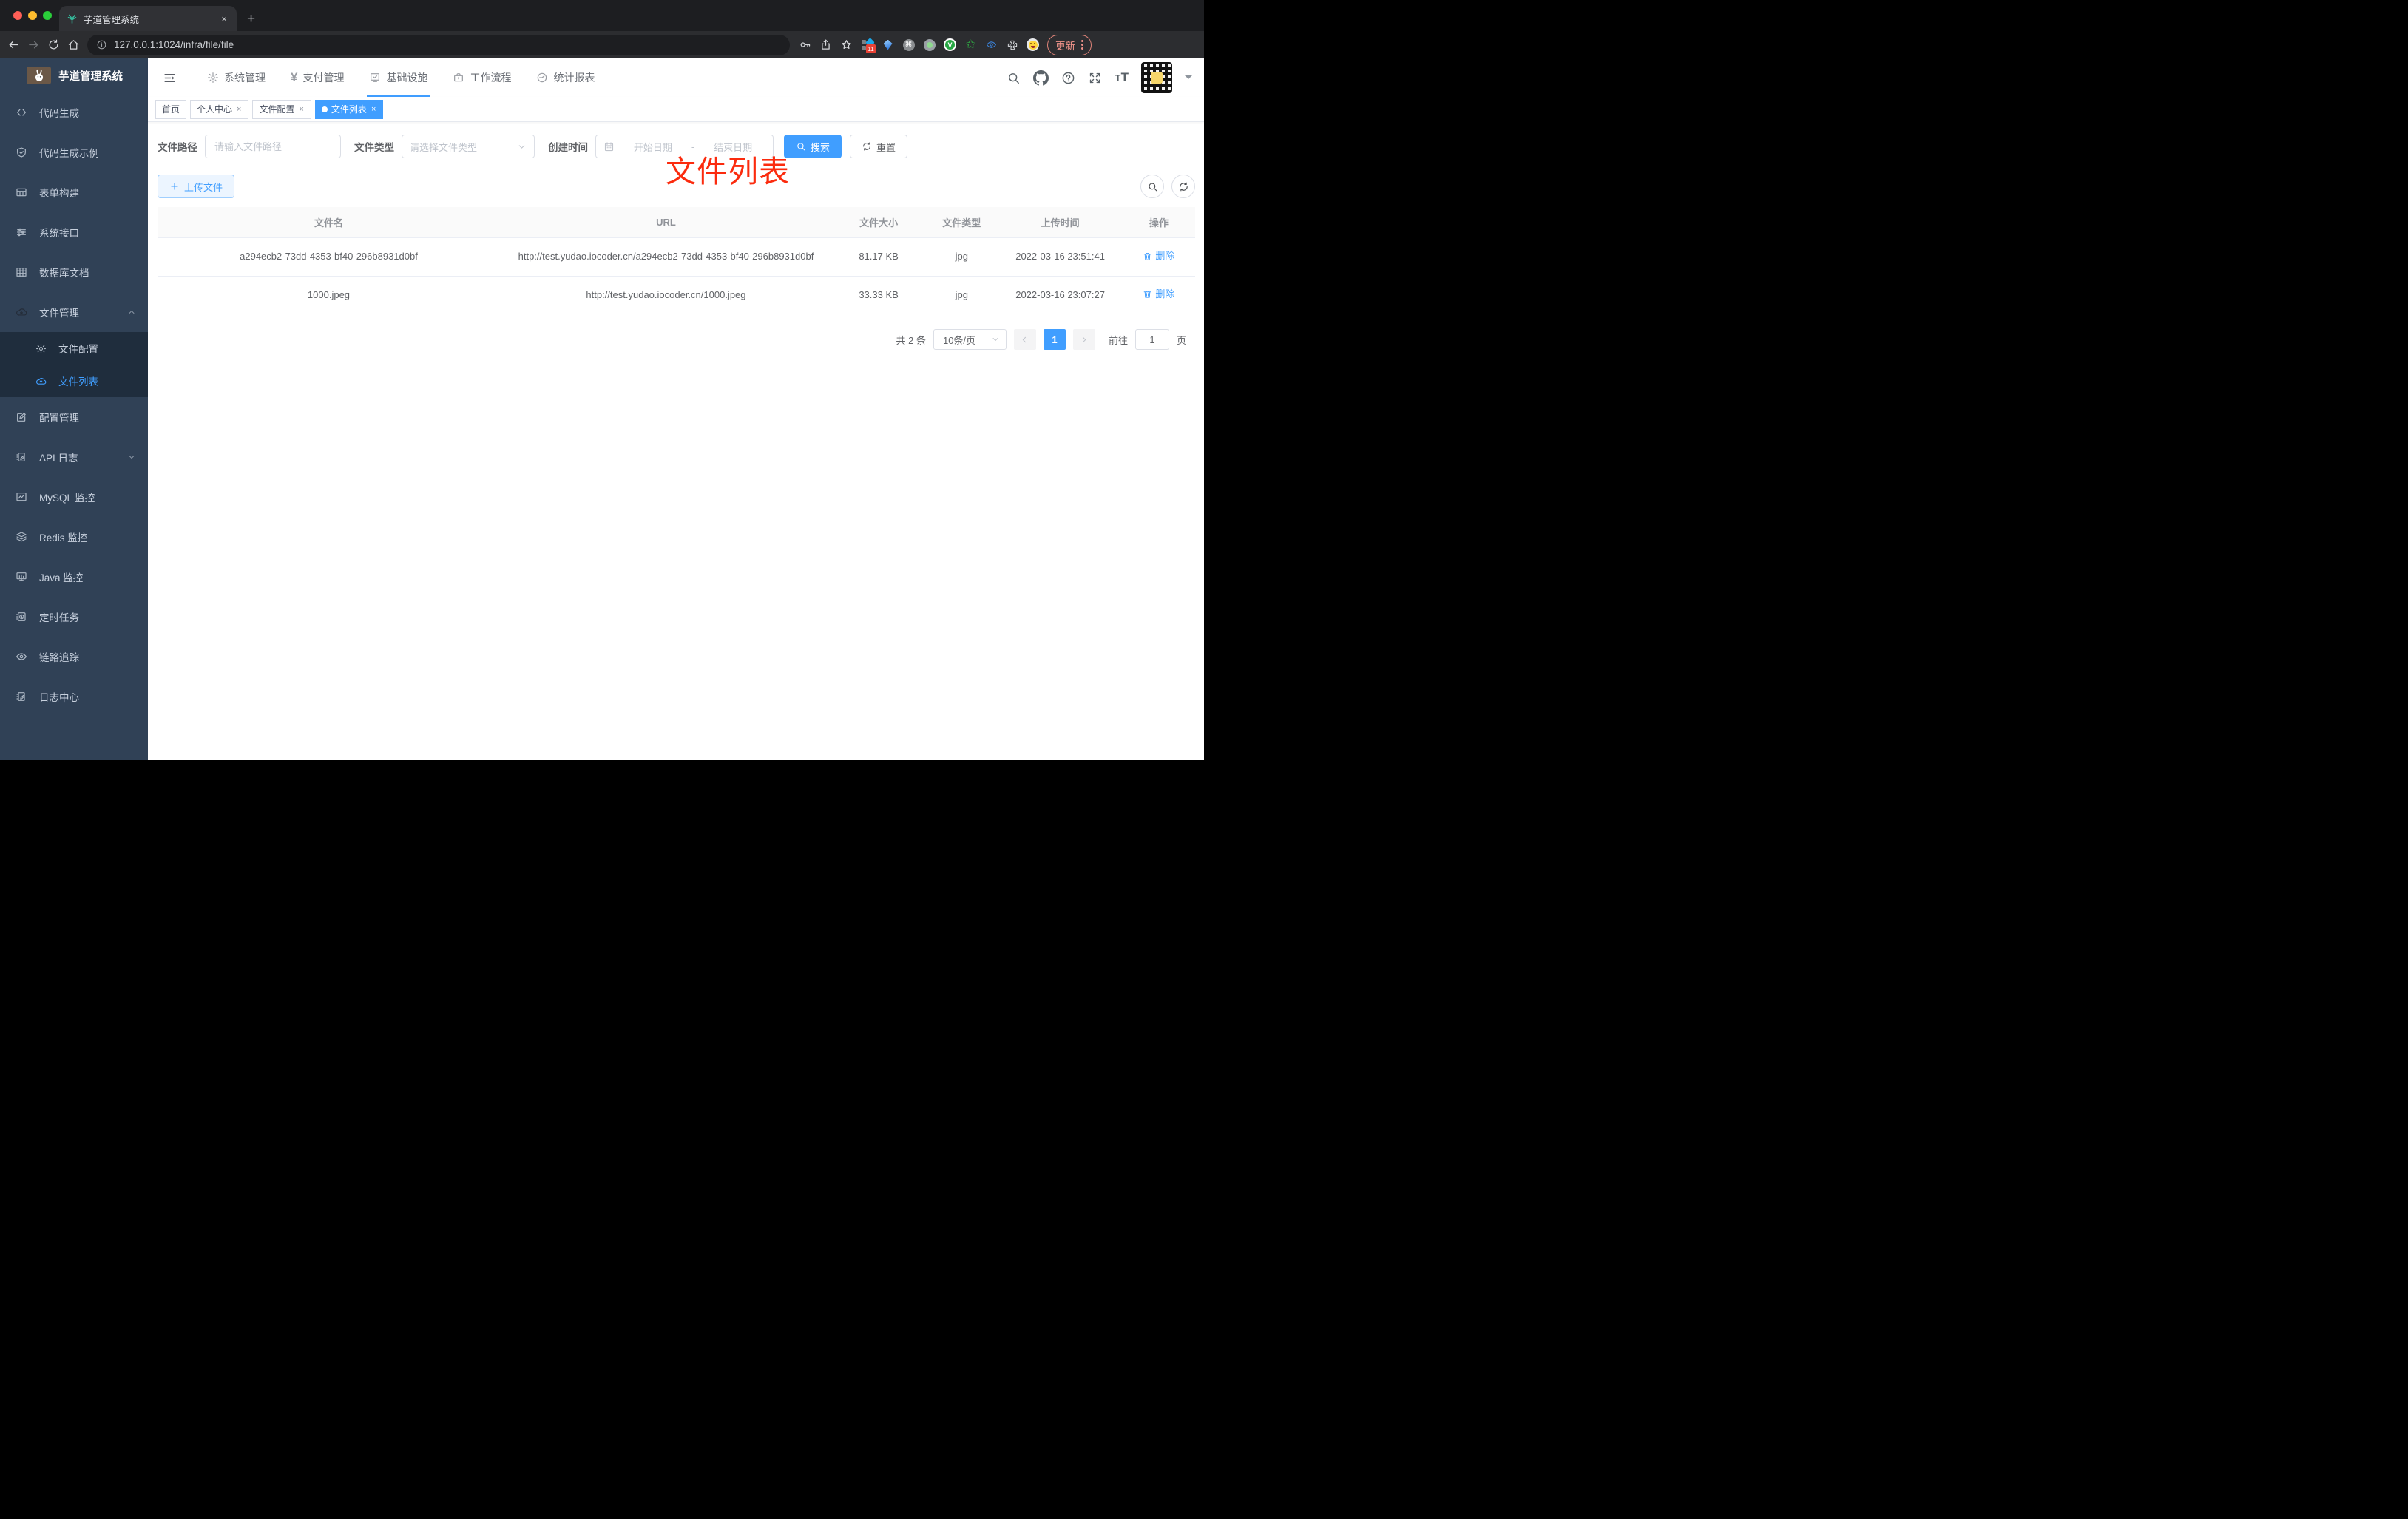  What do you see at coordinates (21, 457) in the screenshot?
I see `log-pen-icon` at bounding box center [21, 457].